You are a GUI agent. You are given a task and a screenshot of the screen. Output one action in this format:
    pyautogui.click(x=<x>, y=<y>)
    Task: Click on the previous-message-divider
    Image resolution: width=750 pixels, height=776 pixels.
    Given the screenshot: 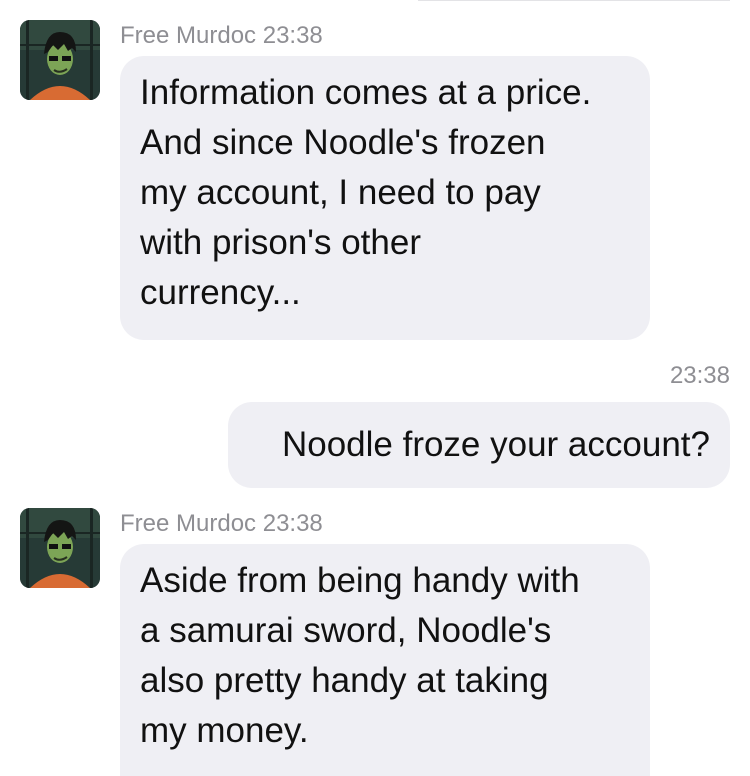 What is the action you would take?
    pyautogui.click(x=574, y=0)
    